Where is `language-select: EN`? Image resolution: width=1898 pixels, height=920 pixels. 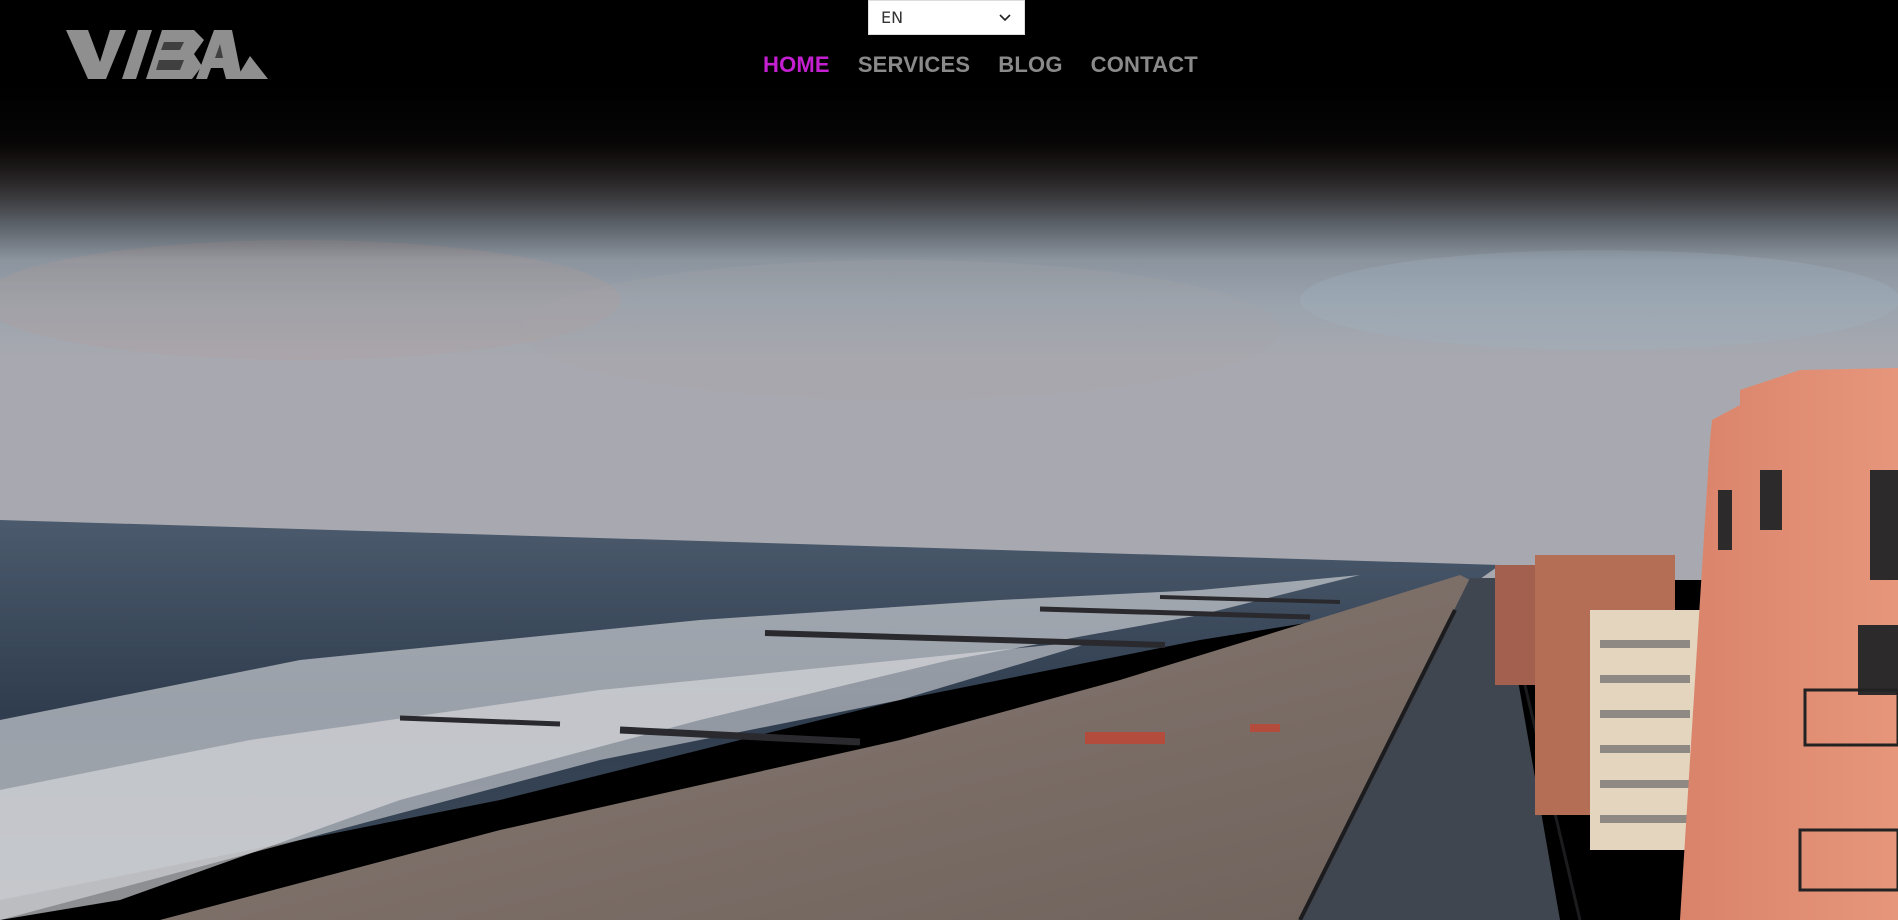 language-select: EN is located at coordinates (946, 17).